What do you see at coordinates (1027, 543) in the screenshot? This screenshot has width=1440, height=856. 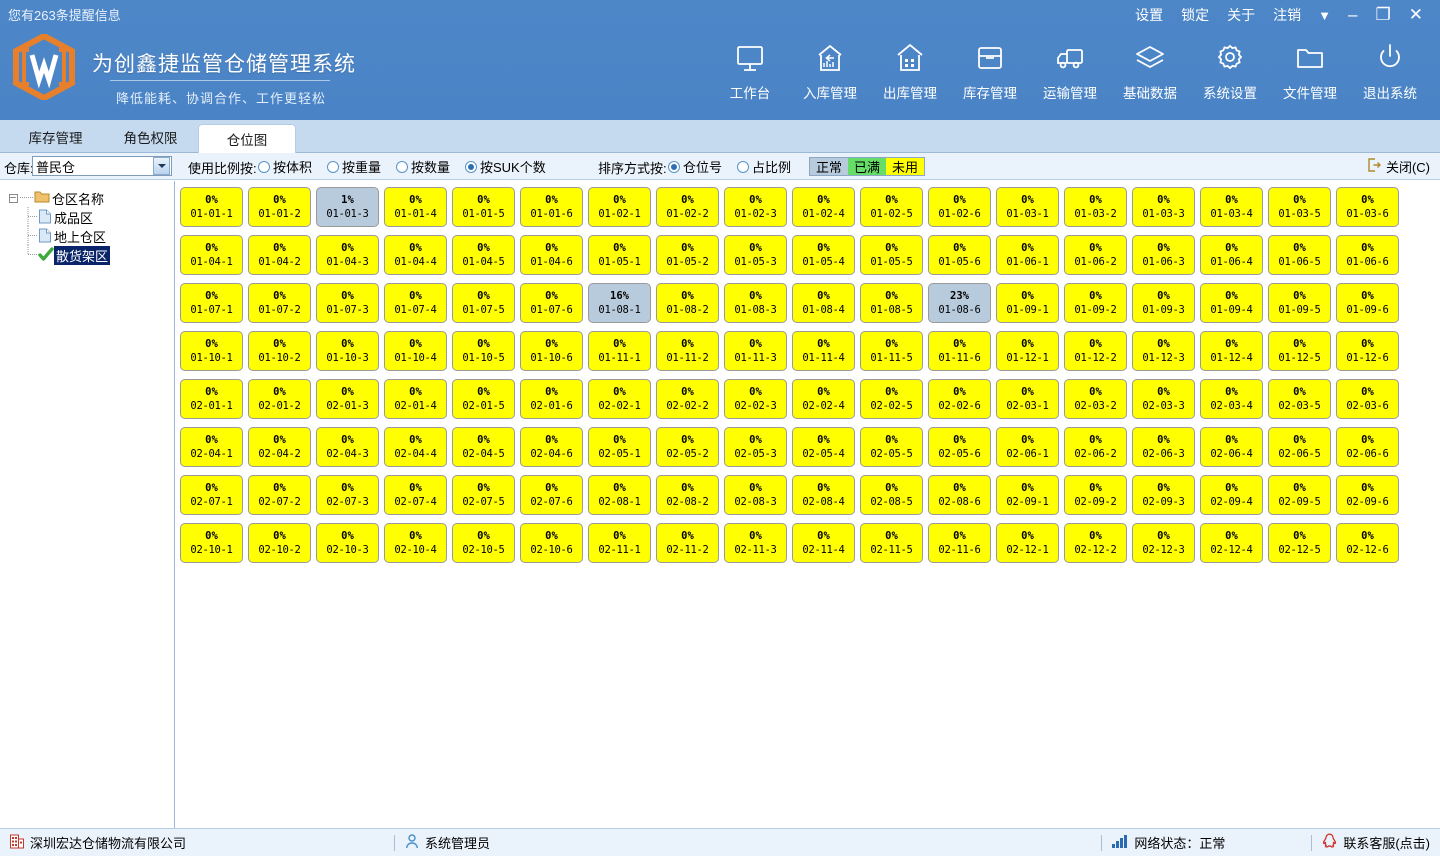 I see `slot-cell: 0% 02-12-1` at bounding box center [1027, 543].